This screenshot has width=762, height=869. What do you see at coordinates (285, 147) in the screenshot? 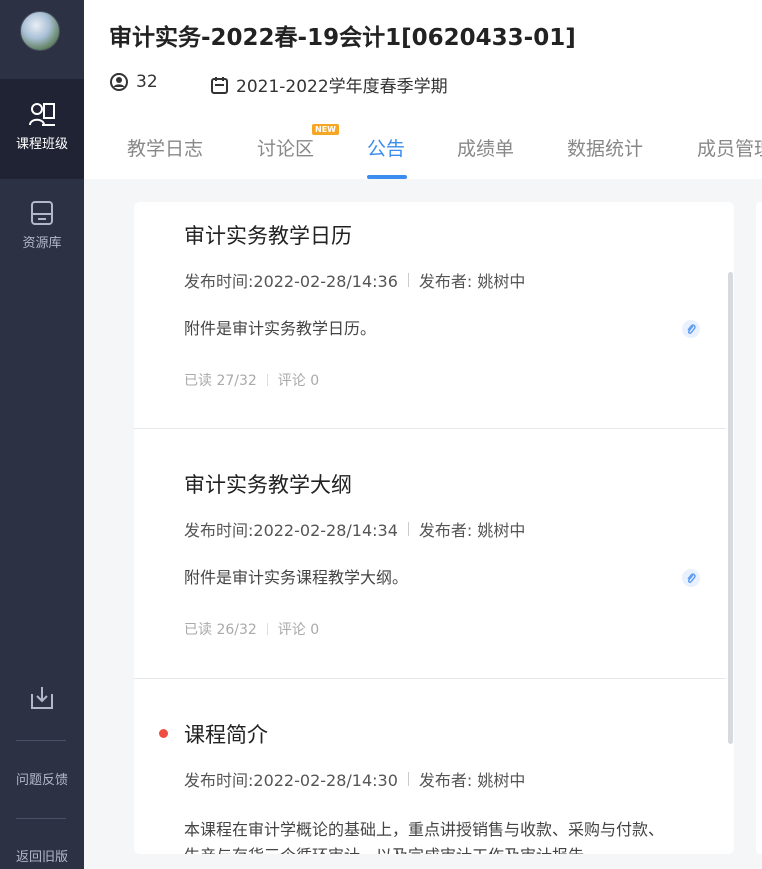
I see `tab-discussion: 讨论区` at bounding box center [285, 147].